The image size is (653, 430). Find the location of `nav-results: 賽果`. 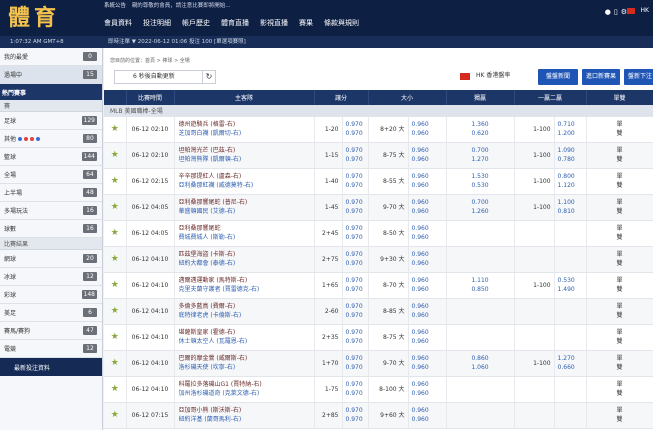

nav-results: 賽果 is located at coordinates (306, 23).